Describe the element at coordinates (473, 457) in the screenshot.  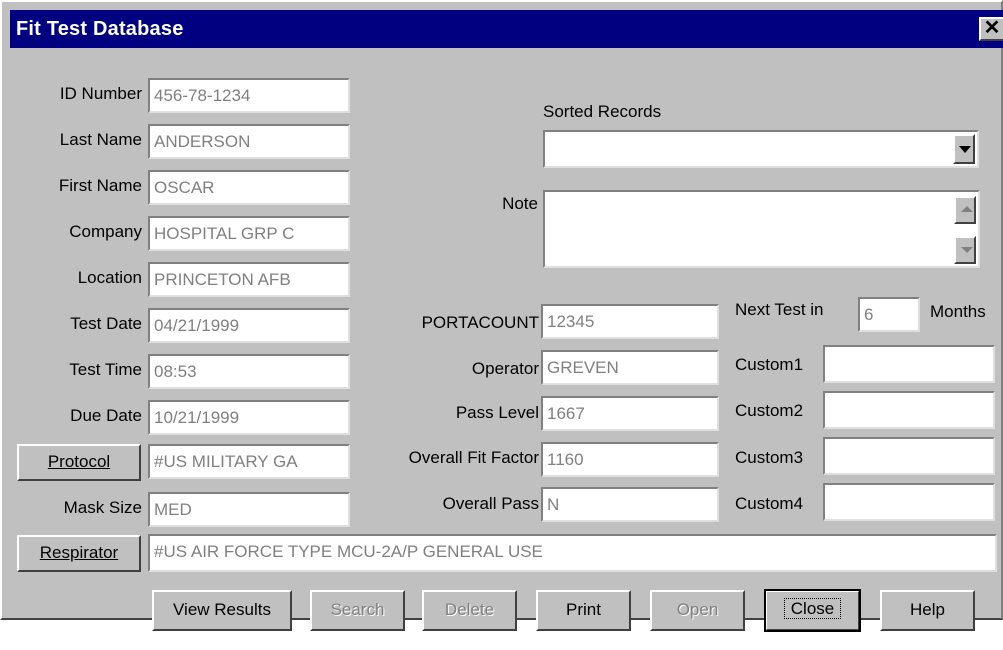
I see `overall-fit-factor-label: Overall Fit Factor` at that location.